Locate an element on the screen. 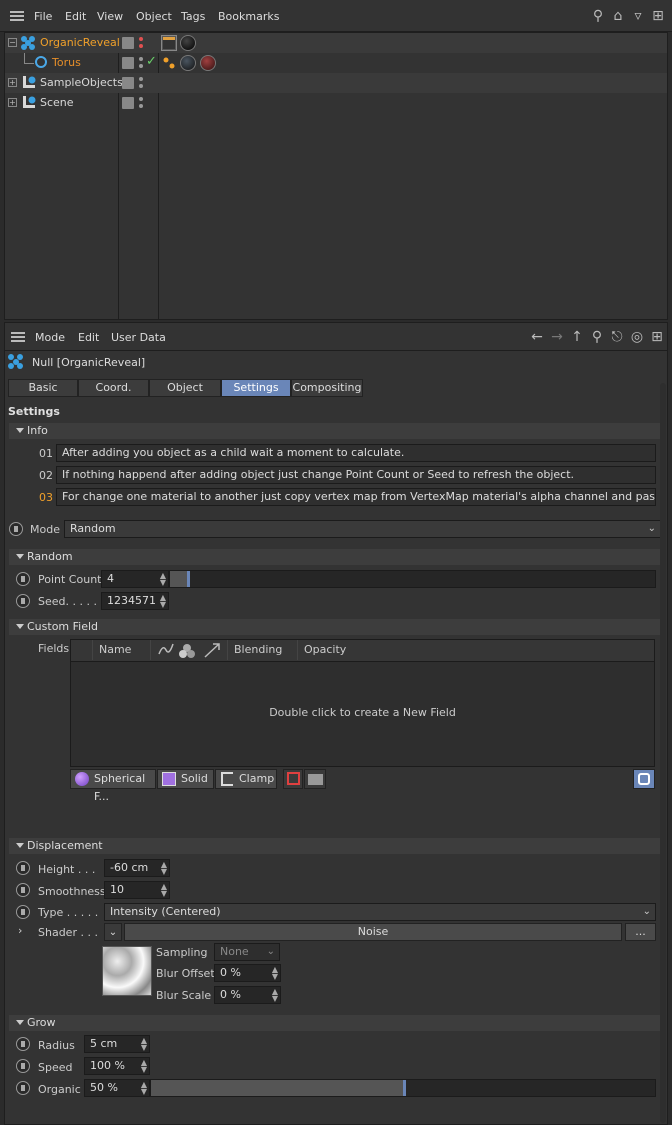 The width and height of the screenshot is (672, 1125). add-layer-button is located at coordinates (293, 779).